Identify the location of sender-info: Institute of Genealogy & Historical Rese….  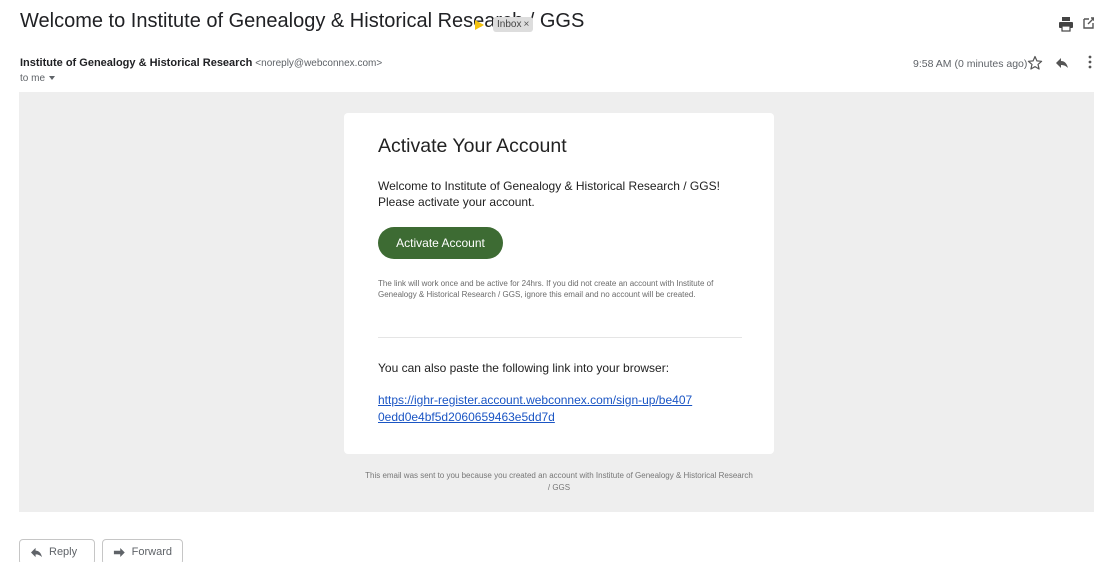
(201, 63).